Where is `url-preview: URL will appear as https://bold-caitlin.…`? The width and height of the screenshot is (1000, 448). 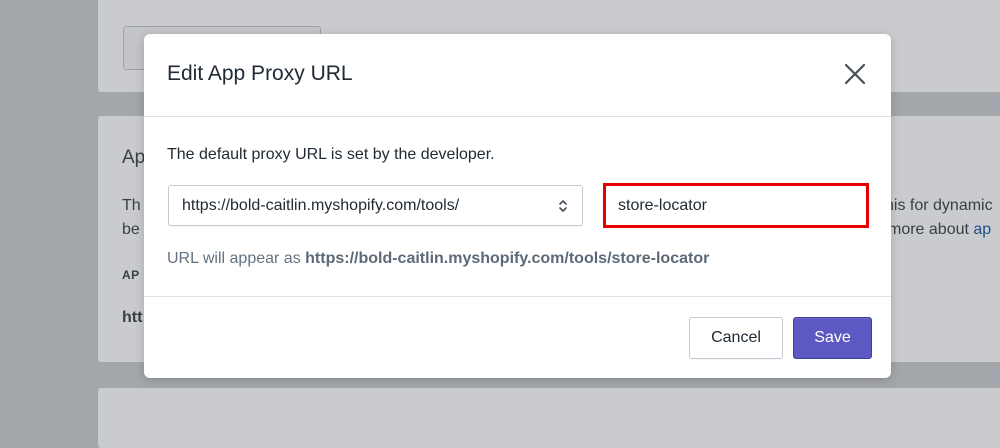 url-preview: URL will appear as https://bold-caitlin.… is located at coordinates (438, 259).